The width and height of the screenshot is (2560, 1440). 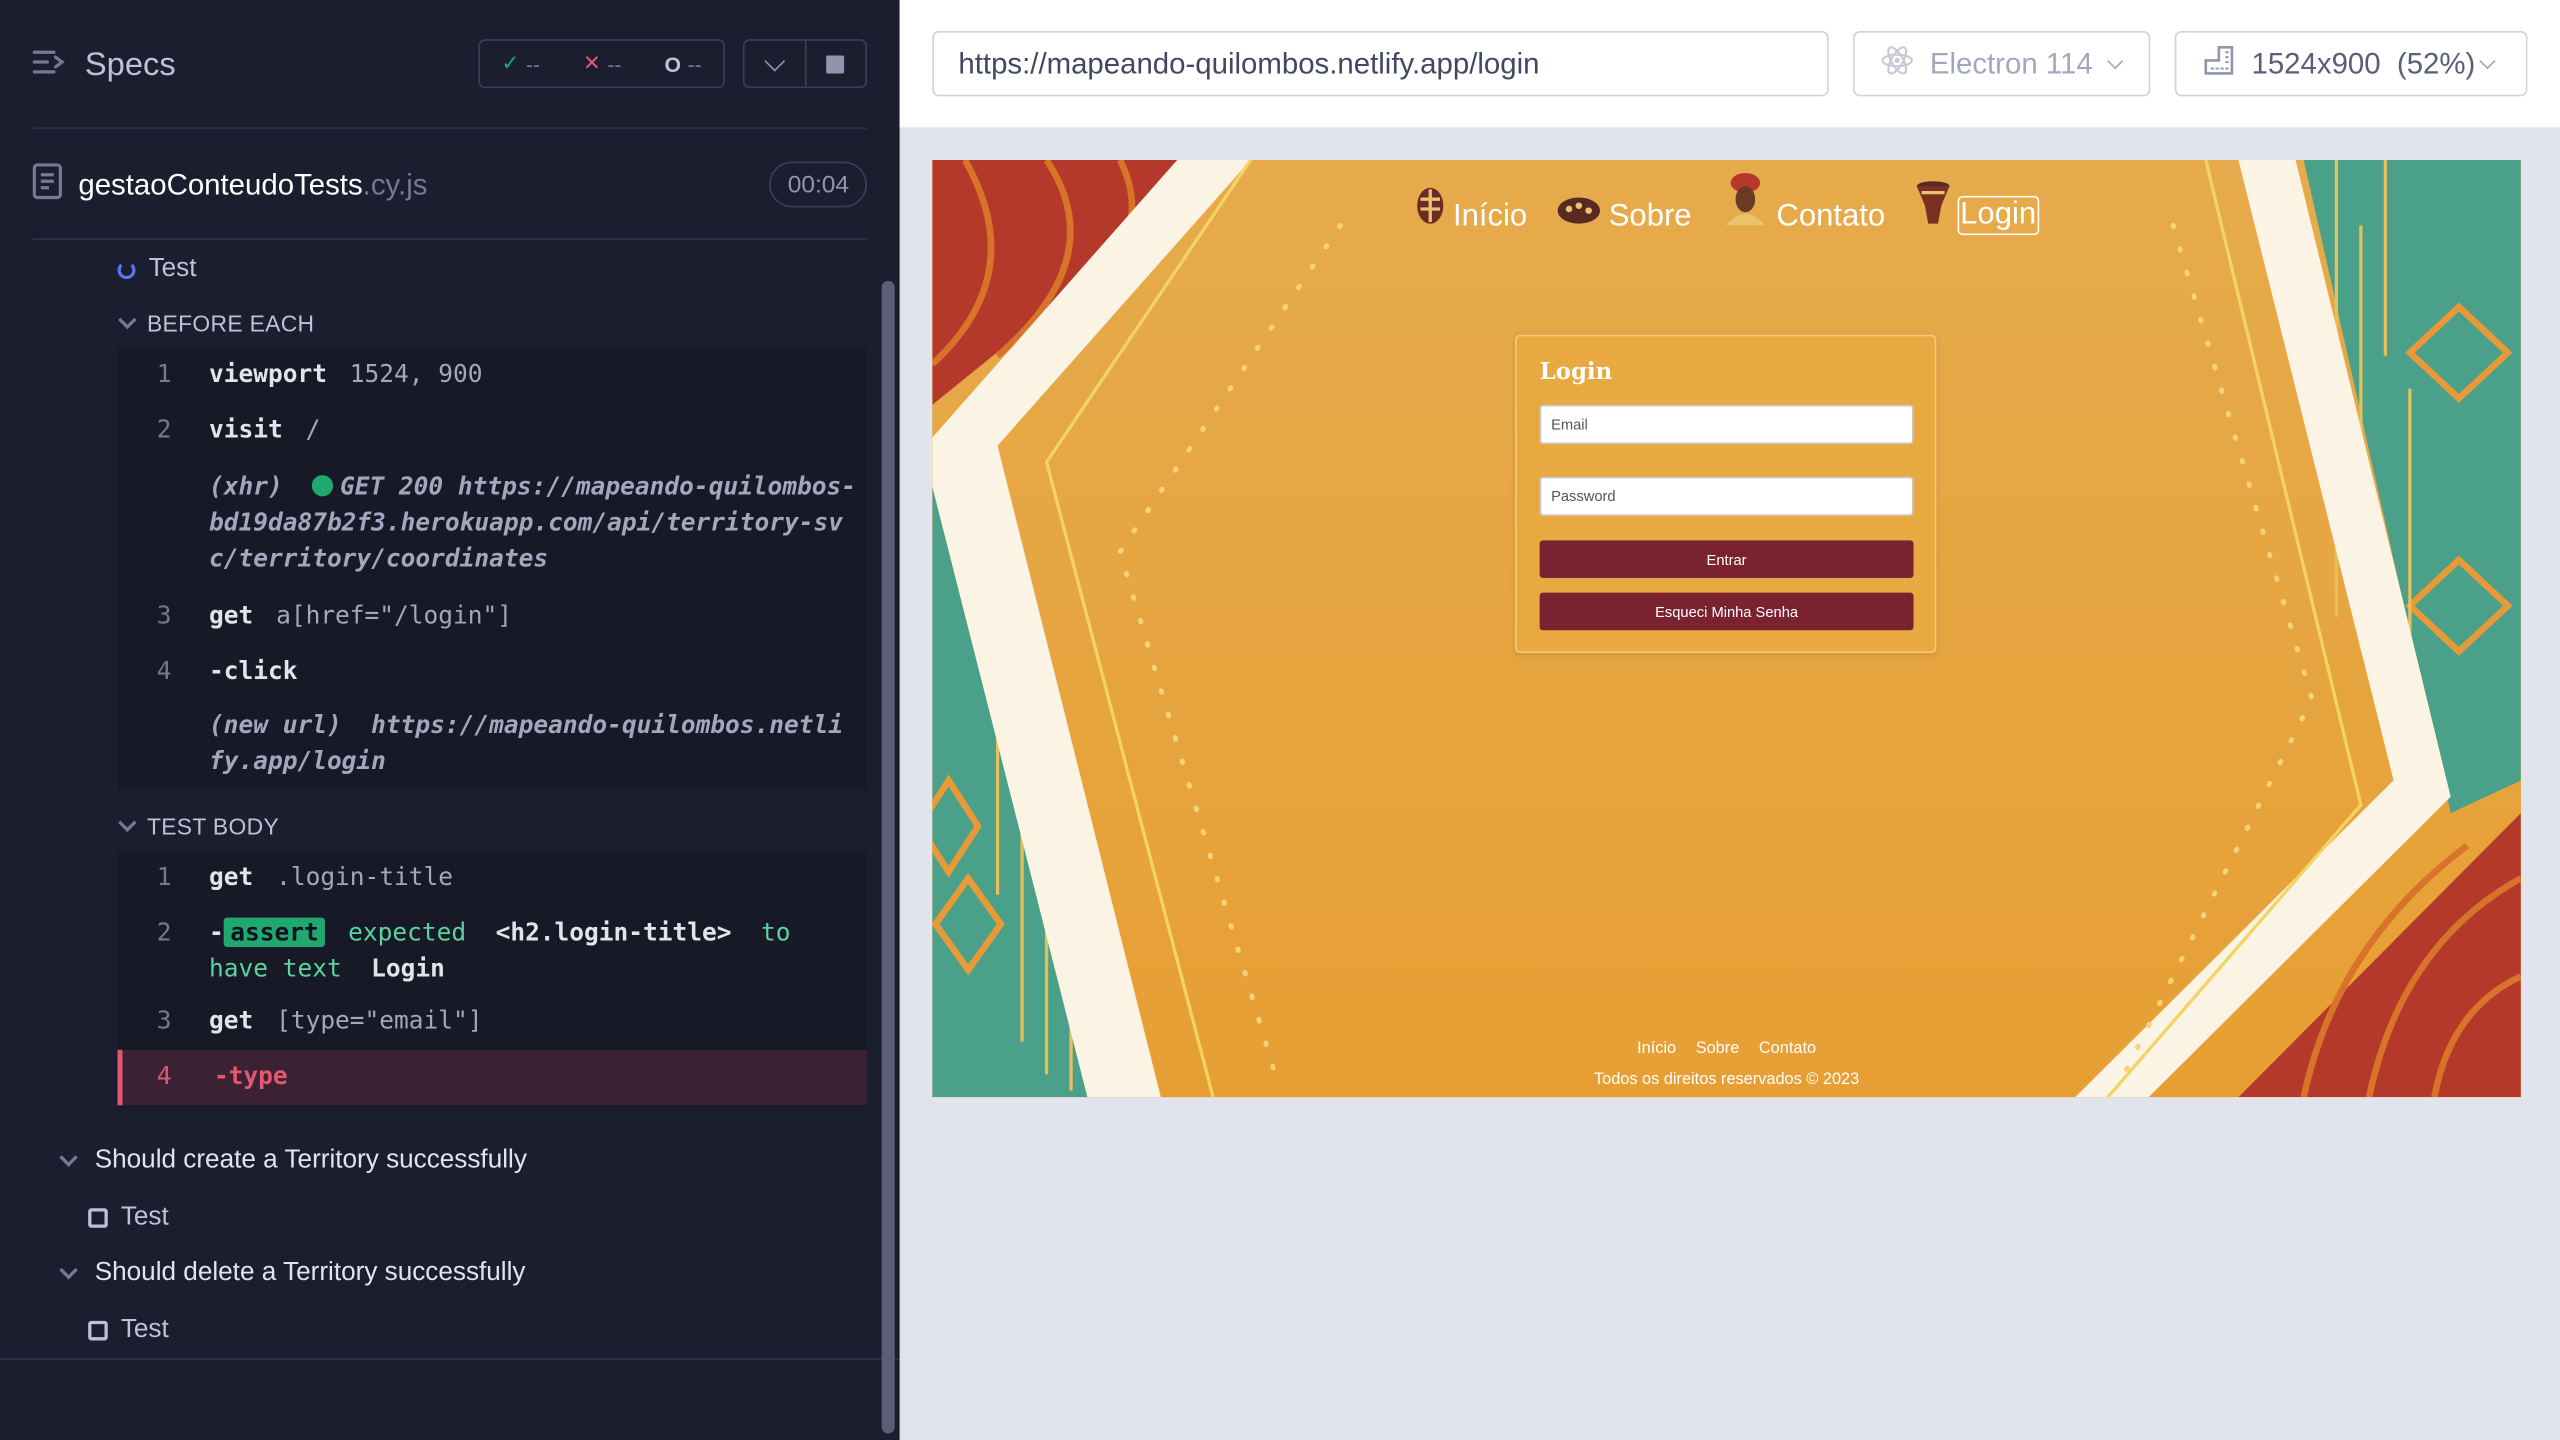 What do you see at coordinates (47, 184) in the screenshot?
I see `document-icon` at bounding box center [47, 184].